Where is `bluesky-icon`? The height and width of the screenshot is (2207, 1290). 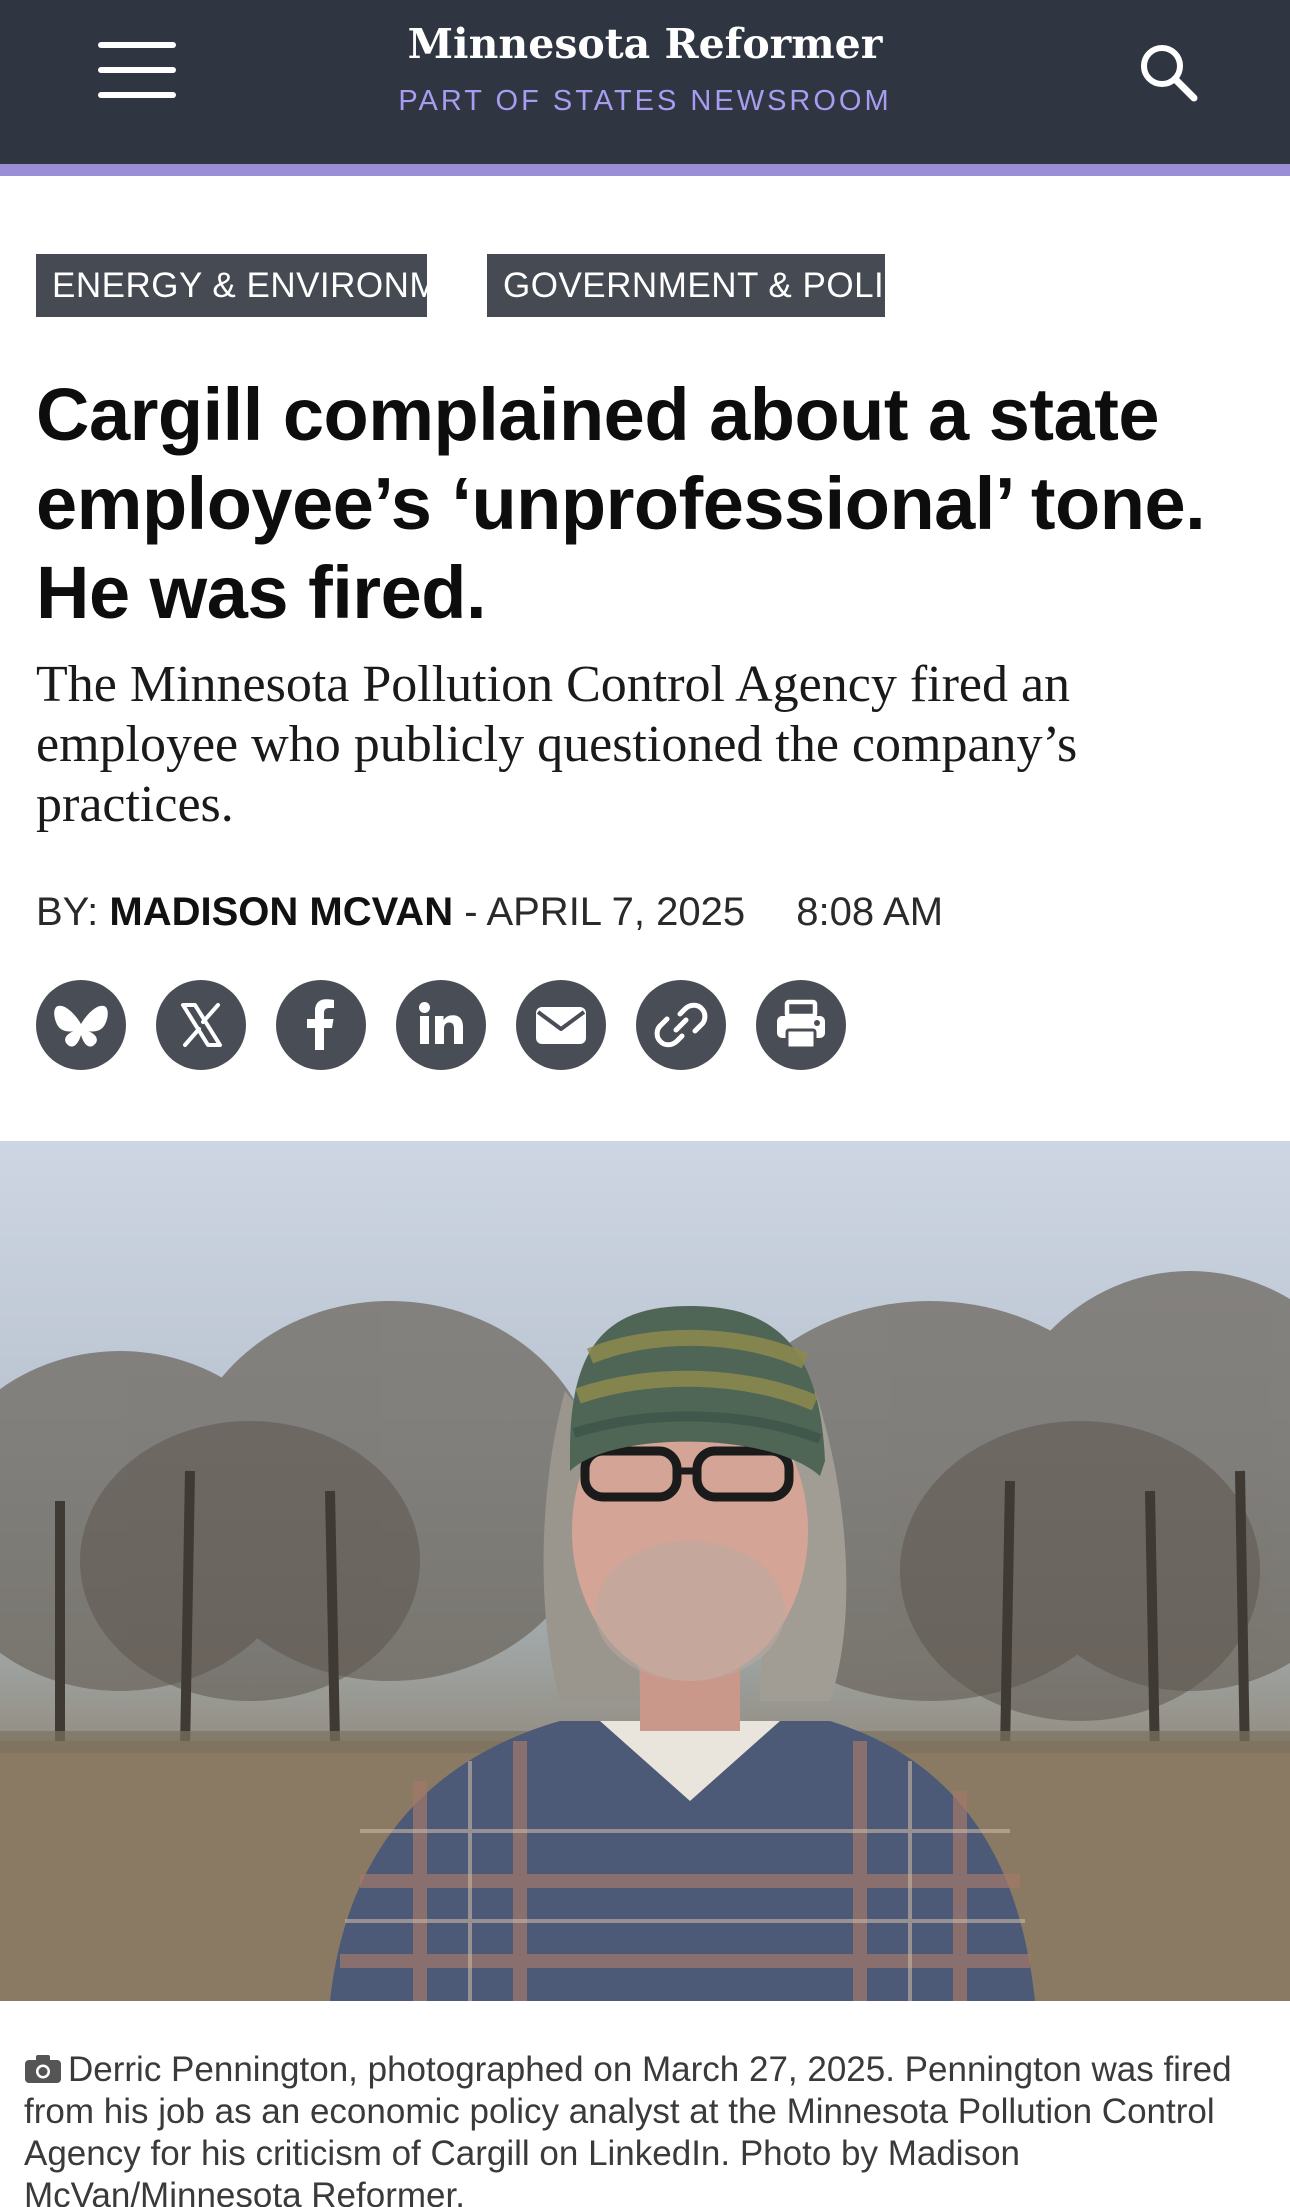 bluesky-icon is located at coordinates (81, 1025).